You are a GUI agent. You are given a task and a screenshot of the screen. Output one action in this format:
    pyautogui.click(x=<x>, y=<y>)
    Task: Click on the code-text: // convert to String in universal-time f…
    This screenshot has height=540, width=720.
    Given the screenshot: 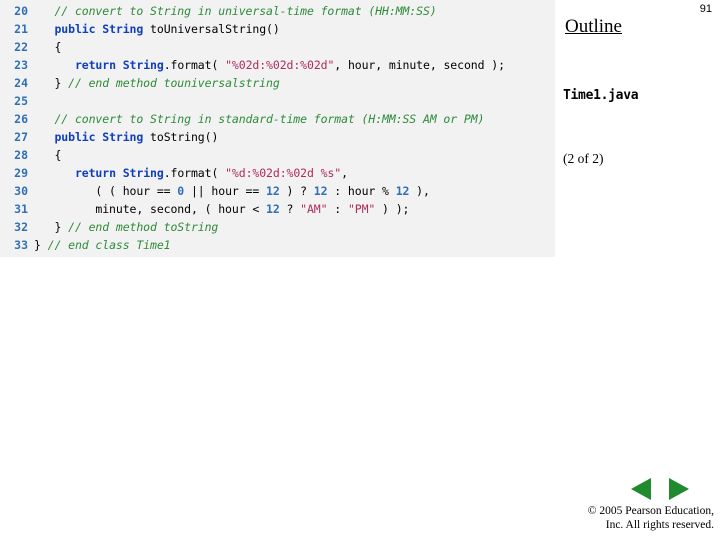 What is the action you would take?
    pyautogui.click(x=235, y=11)
    